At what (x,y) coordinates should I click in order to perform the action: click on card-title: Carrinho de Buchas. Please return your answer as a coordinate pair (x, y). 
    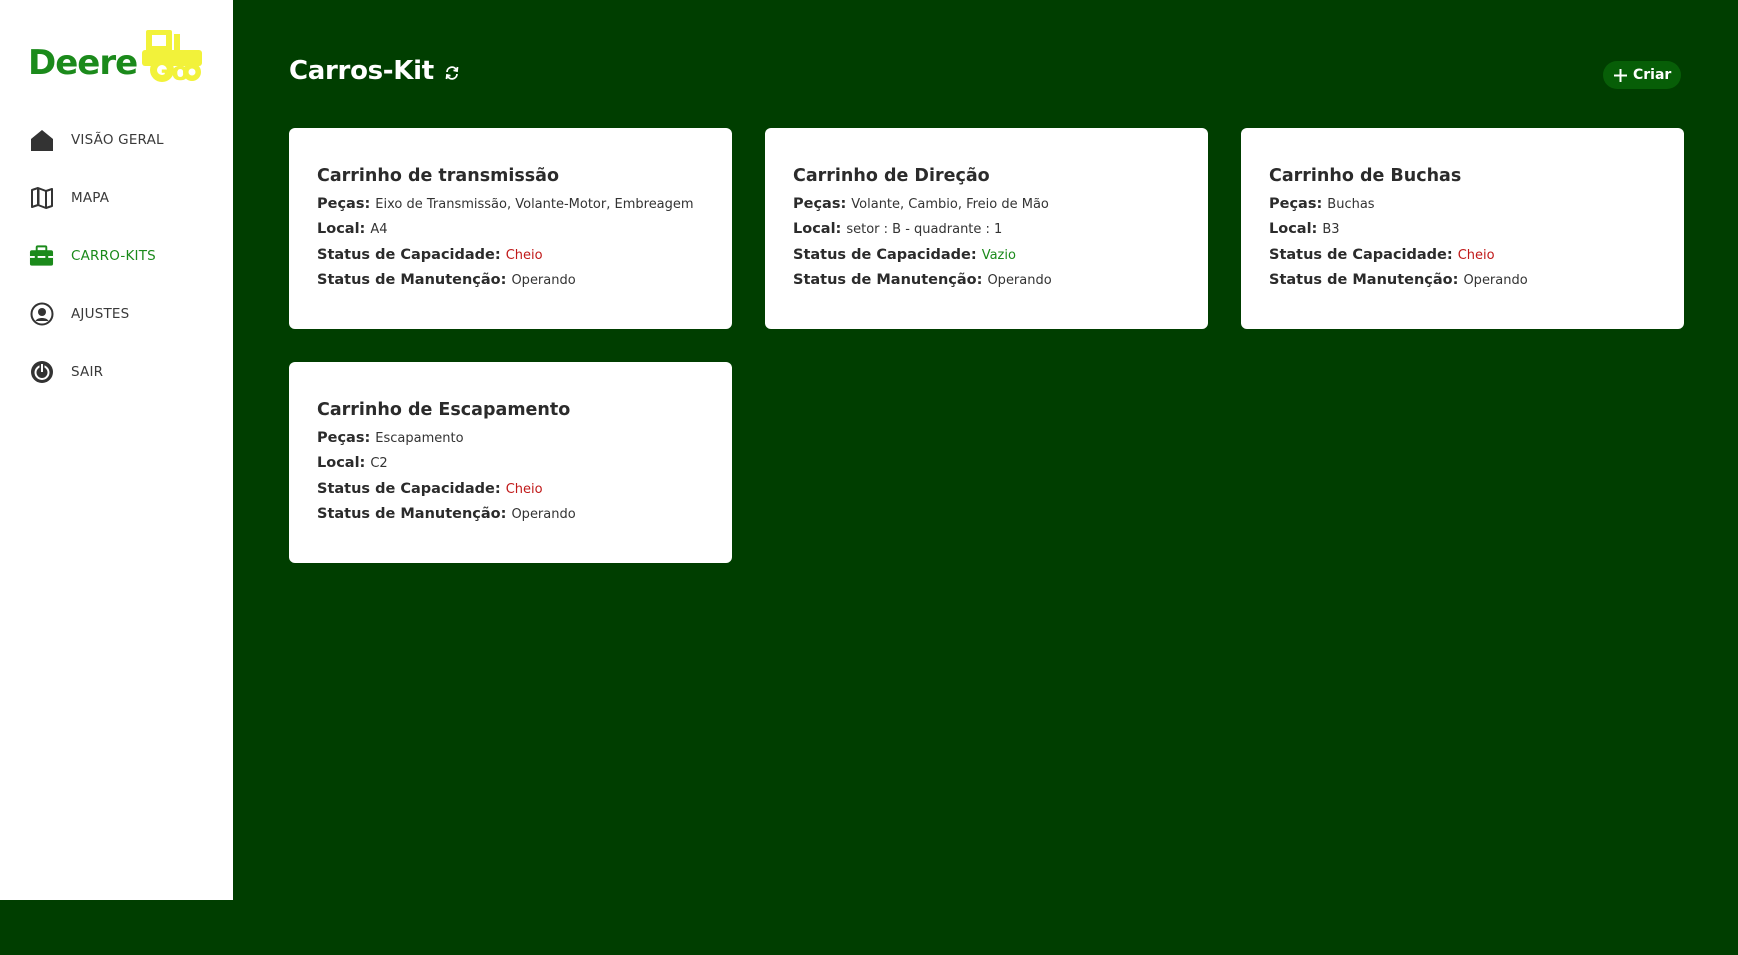
    Looking at the image, I should click on (1365, 176).